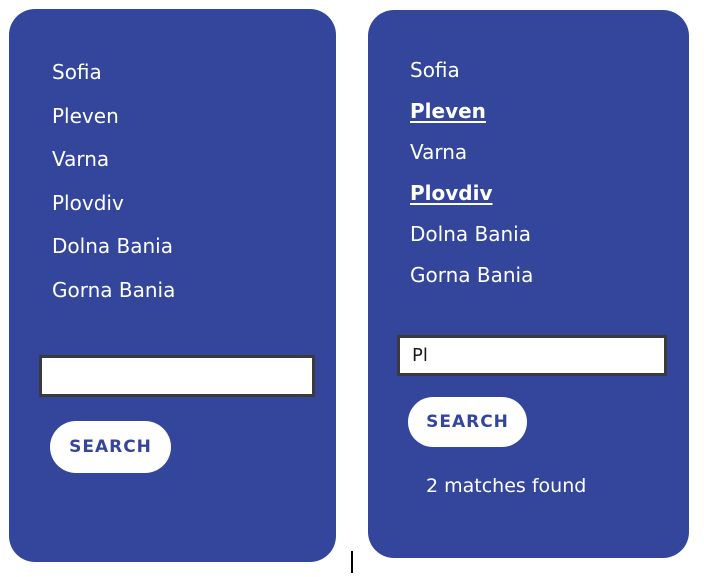  Describe the element at coordinates (451, 193) in the screenshot. I see `town-item-highlighted: Plovdiv` at that location.